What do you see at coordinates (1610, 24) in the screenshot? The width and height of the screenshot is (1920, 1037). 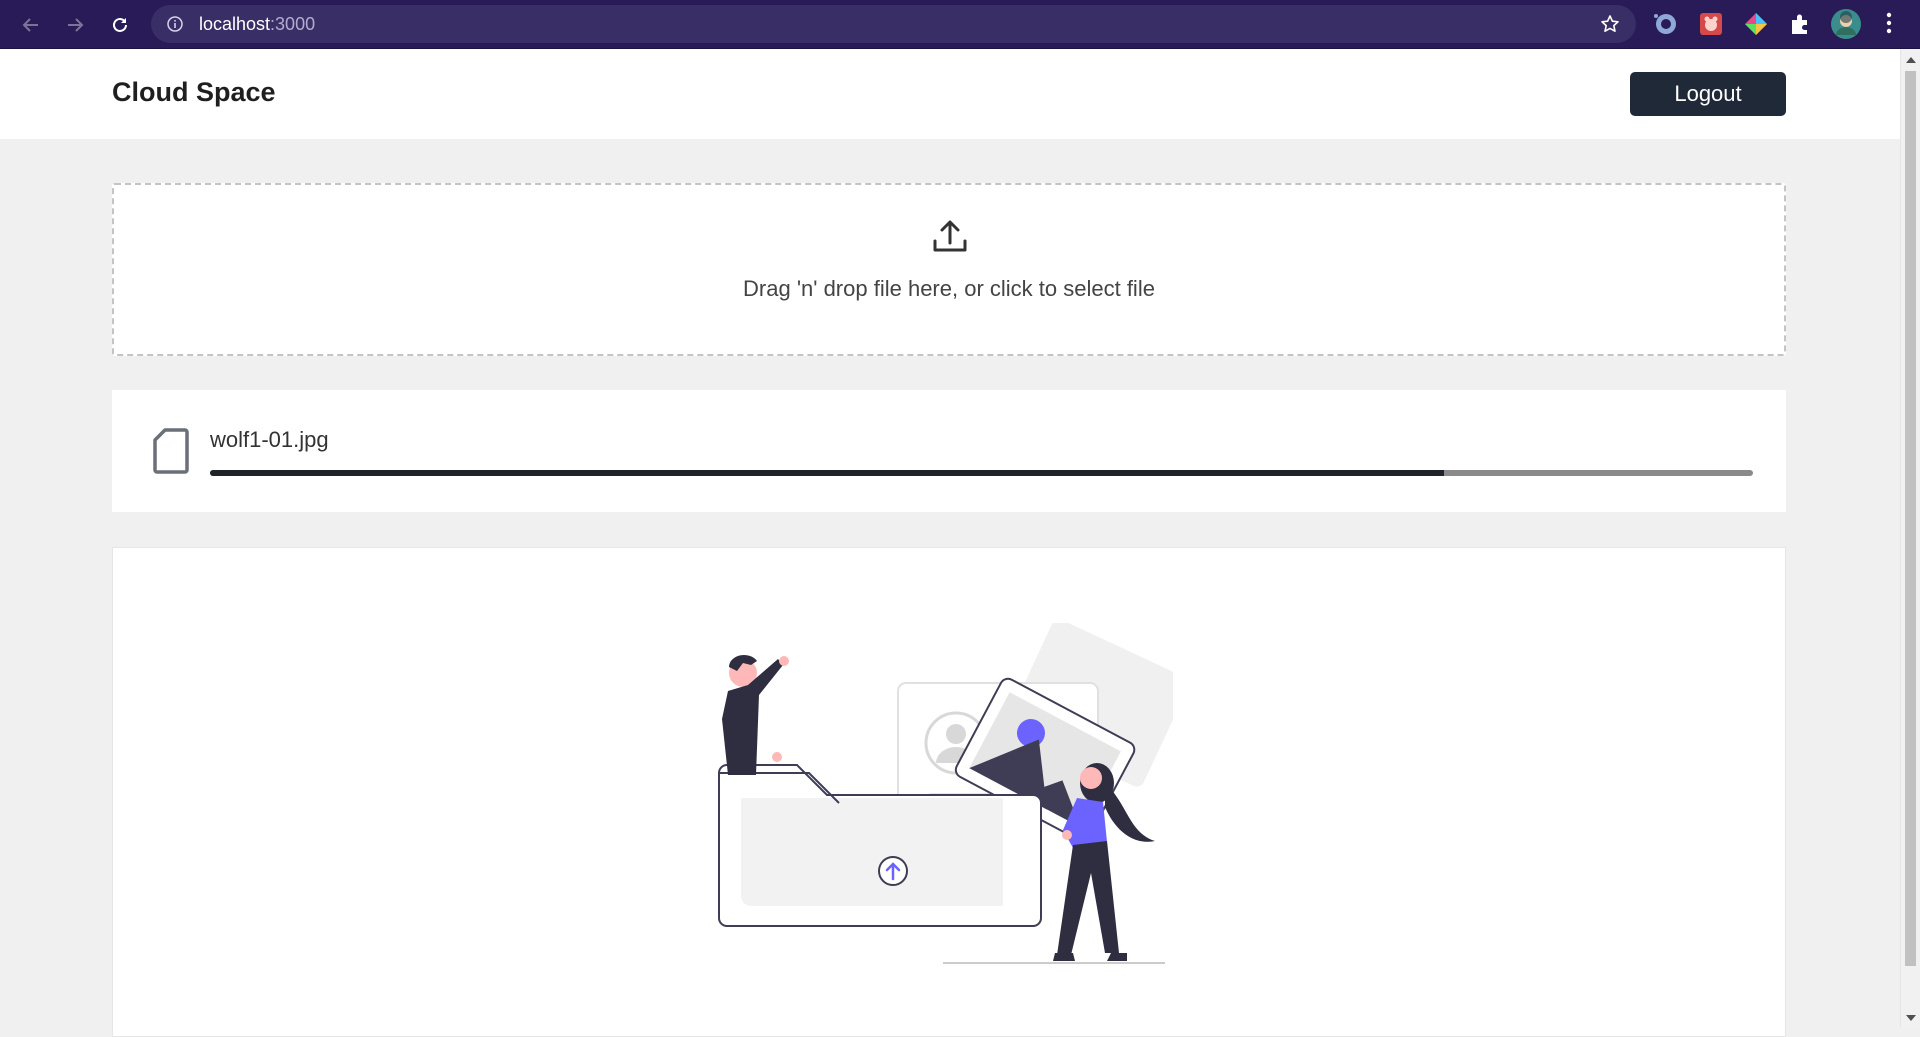 I see `bookmark-star-icon` at bounding box center [1610, 24].